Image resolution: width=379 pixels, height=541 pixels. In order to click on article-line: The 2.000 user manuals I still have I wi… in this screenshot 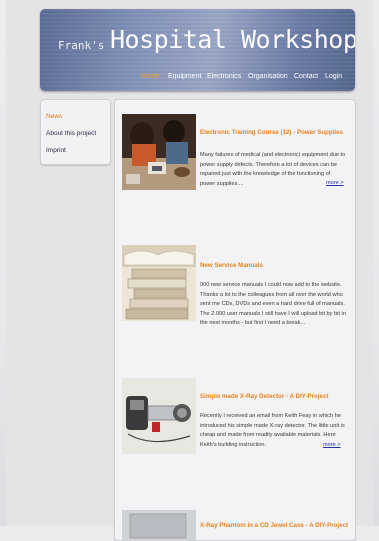, I will do `click(273, 313)`.